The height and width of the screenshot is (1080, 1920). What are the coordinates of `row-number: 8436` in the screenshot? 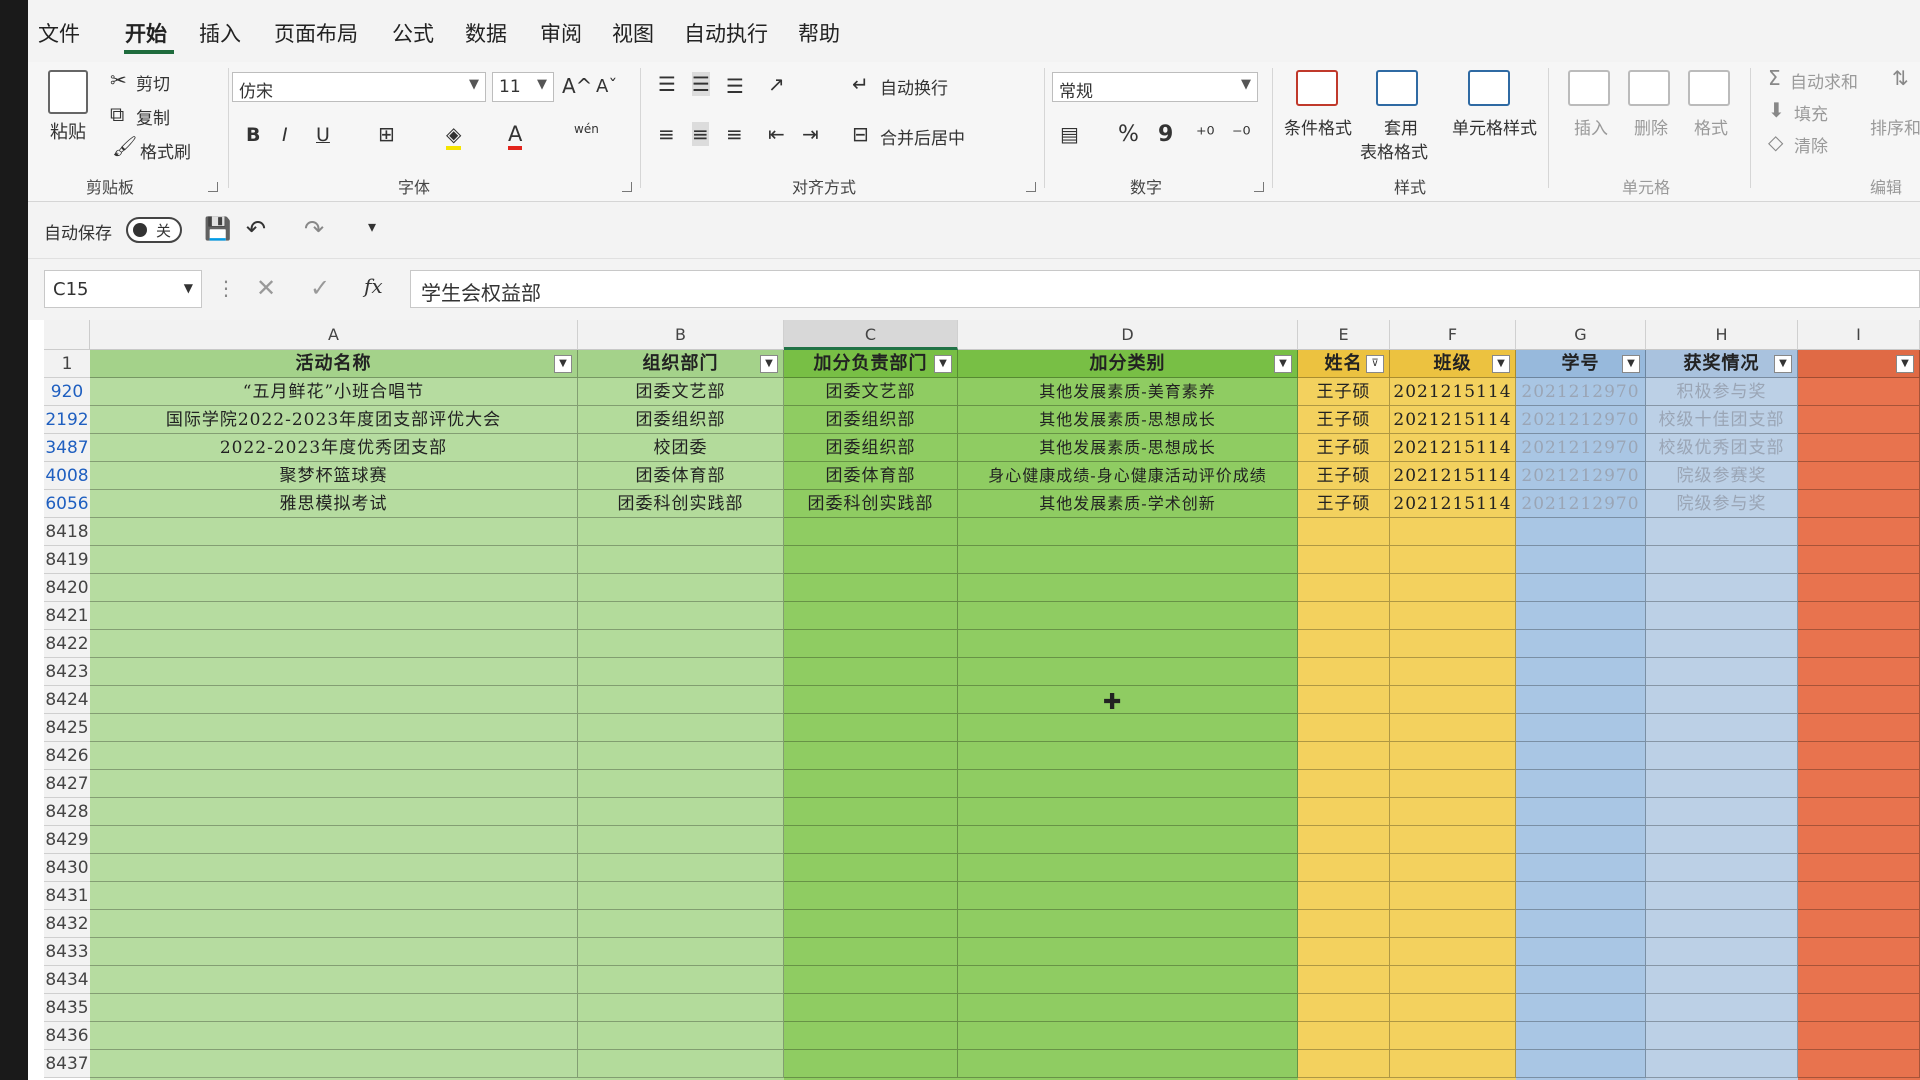 It's located at (67, 1036).